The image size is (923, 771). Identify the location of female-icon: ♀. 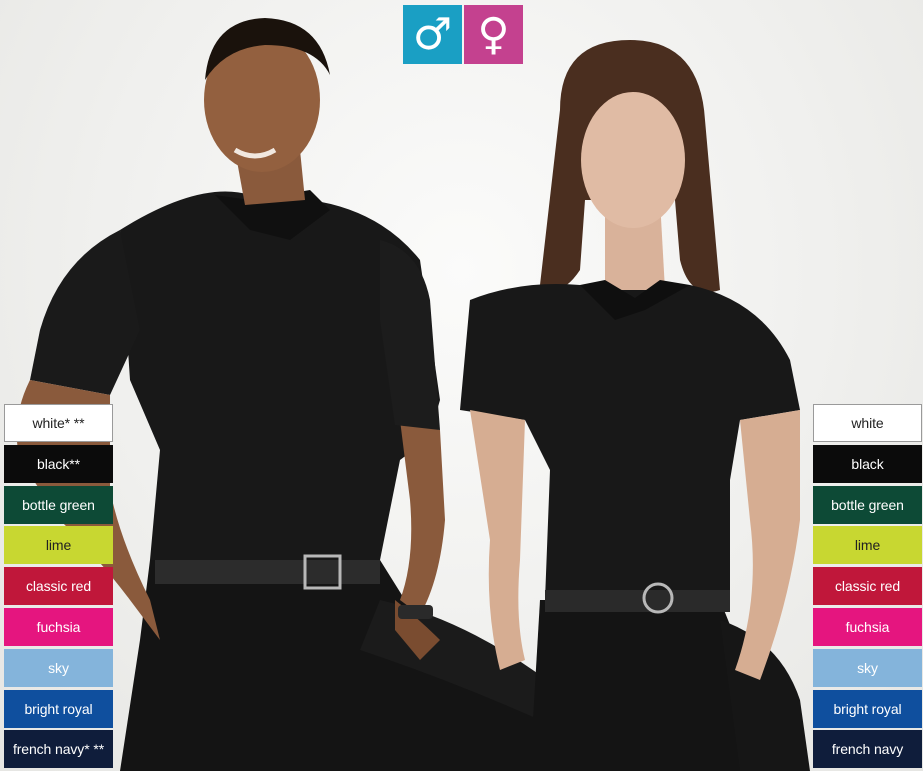
(493, 34).